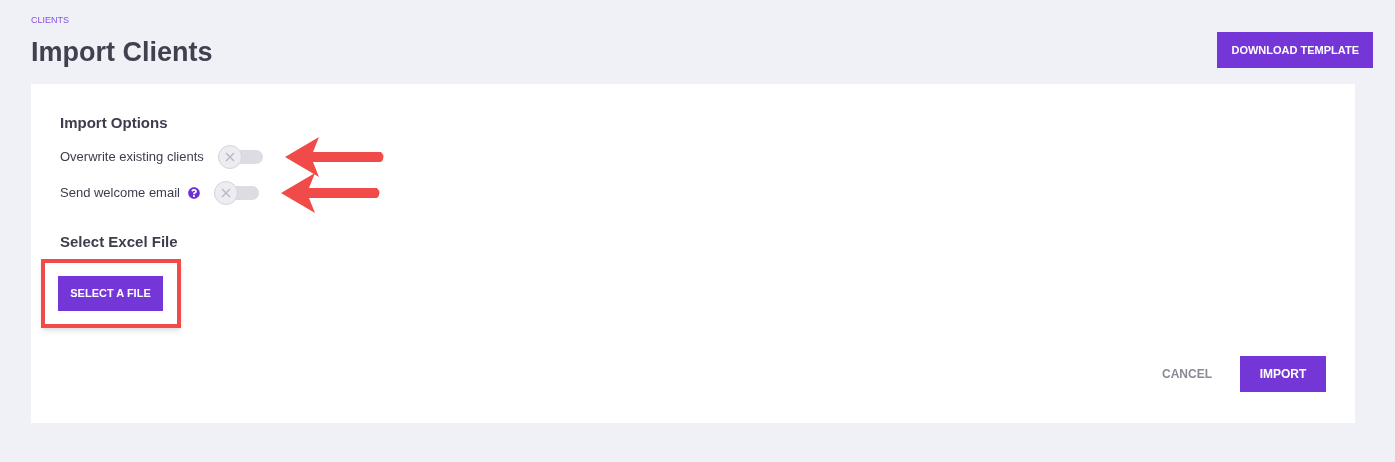  Describe the element at coordinates (114, 123) in the screenshot. I see `section-heading: Import Options` at that location.